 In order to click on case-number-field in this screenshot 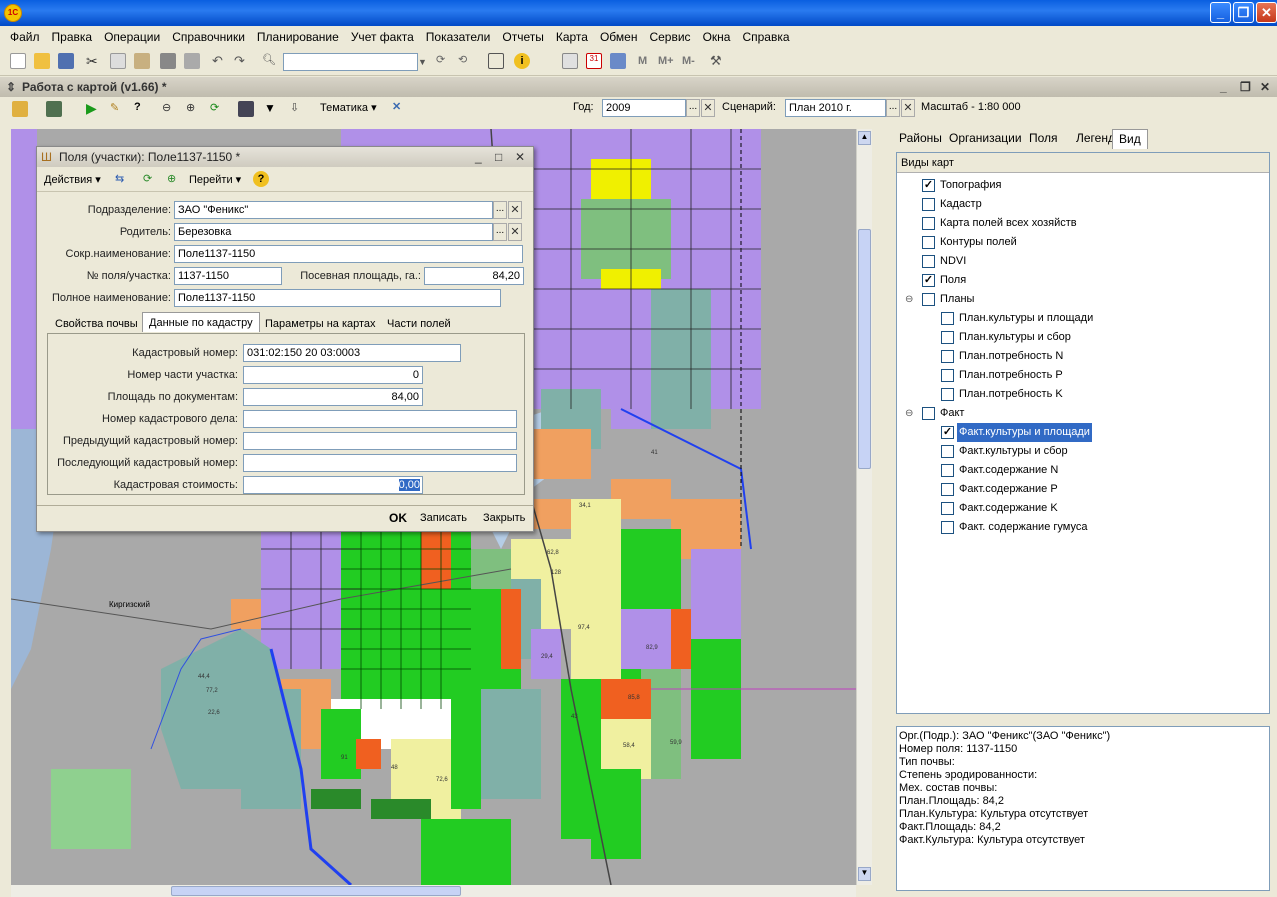, I will do `click(380, 419)`.